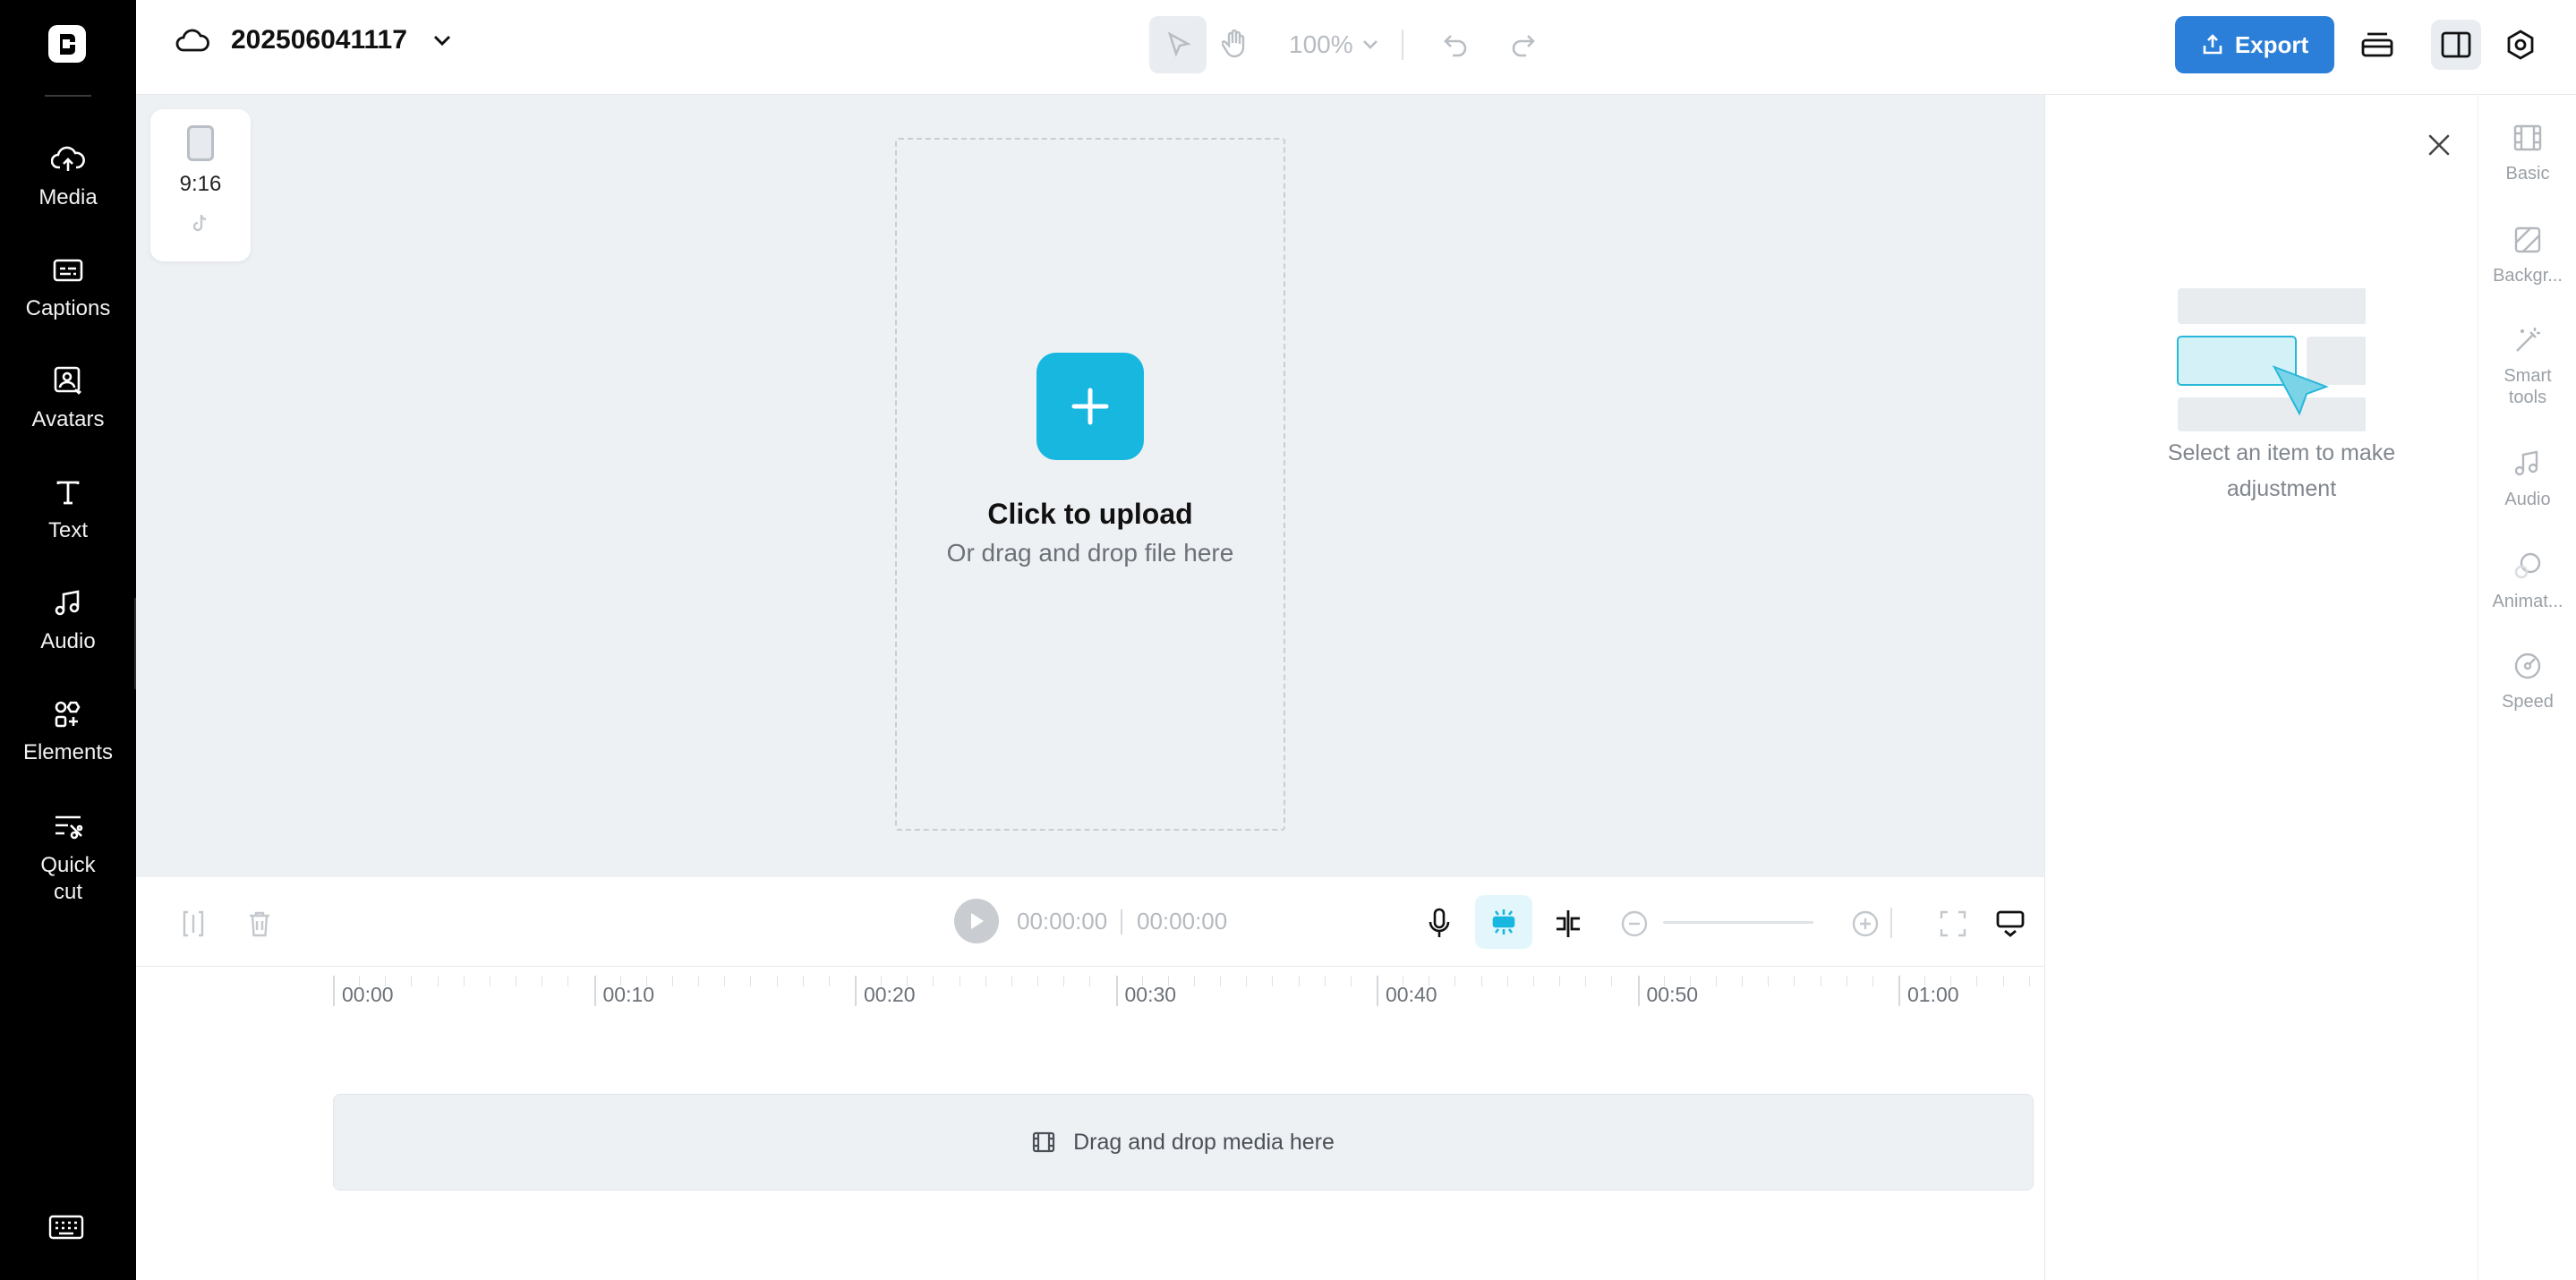 The width and height of the screenshot is (2576, 1280). I want to click on timeline-toggle-icon, so click(2010, 924).